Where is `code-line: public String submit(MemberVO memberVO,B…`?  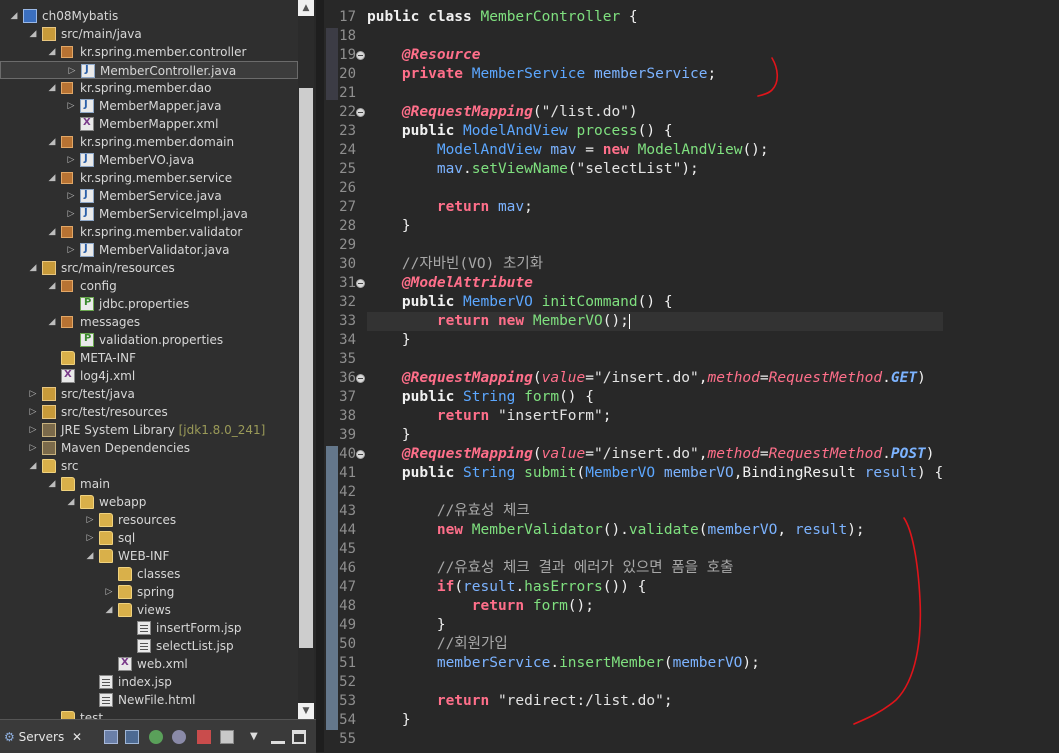 code-line: public String submit(MemberVO memberVO,B… is located at coordinates (655, 473).